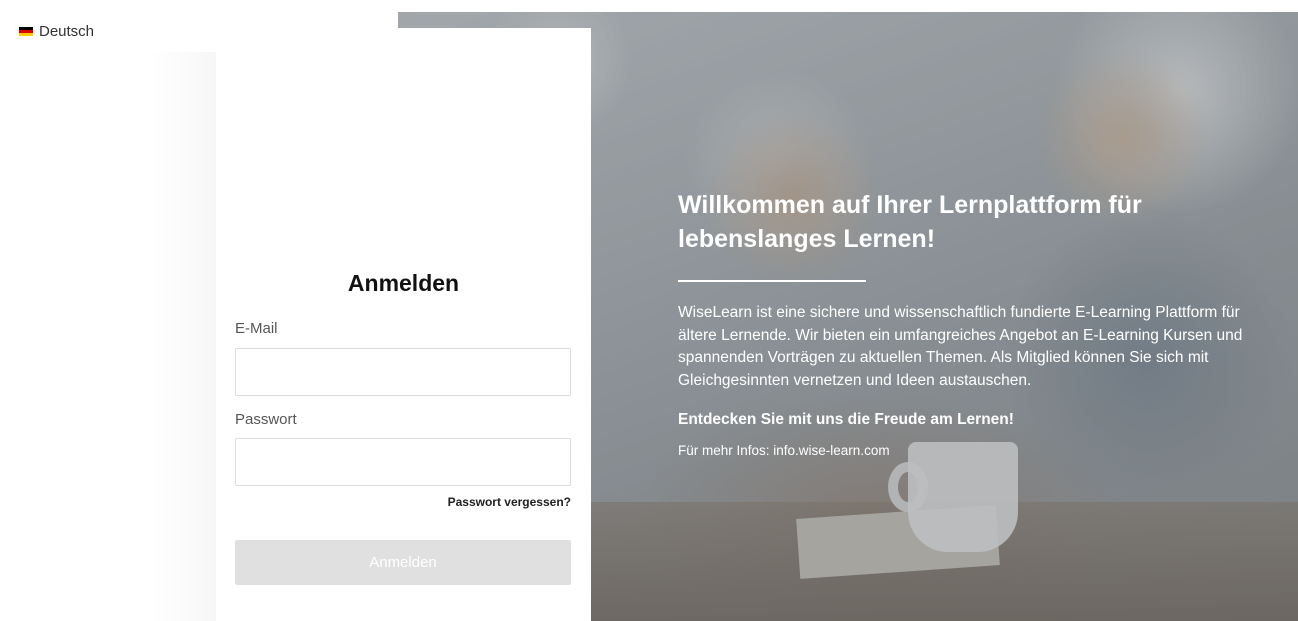 The height and width of the screenshot is (621, 1298). What do you see at coordinates (772, 281) in the screenshot?
I see `hero-divider` at bounding box center [772, 281].